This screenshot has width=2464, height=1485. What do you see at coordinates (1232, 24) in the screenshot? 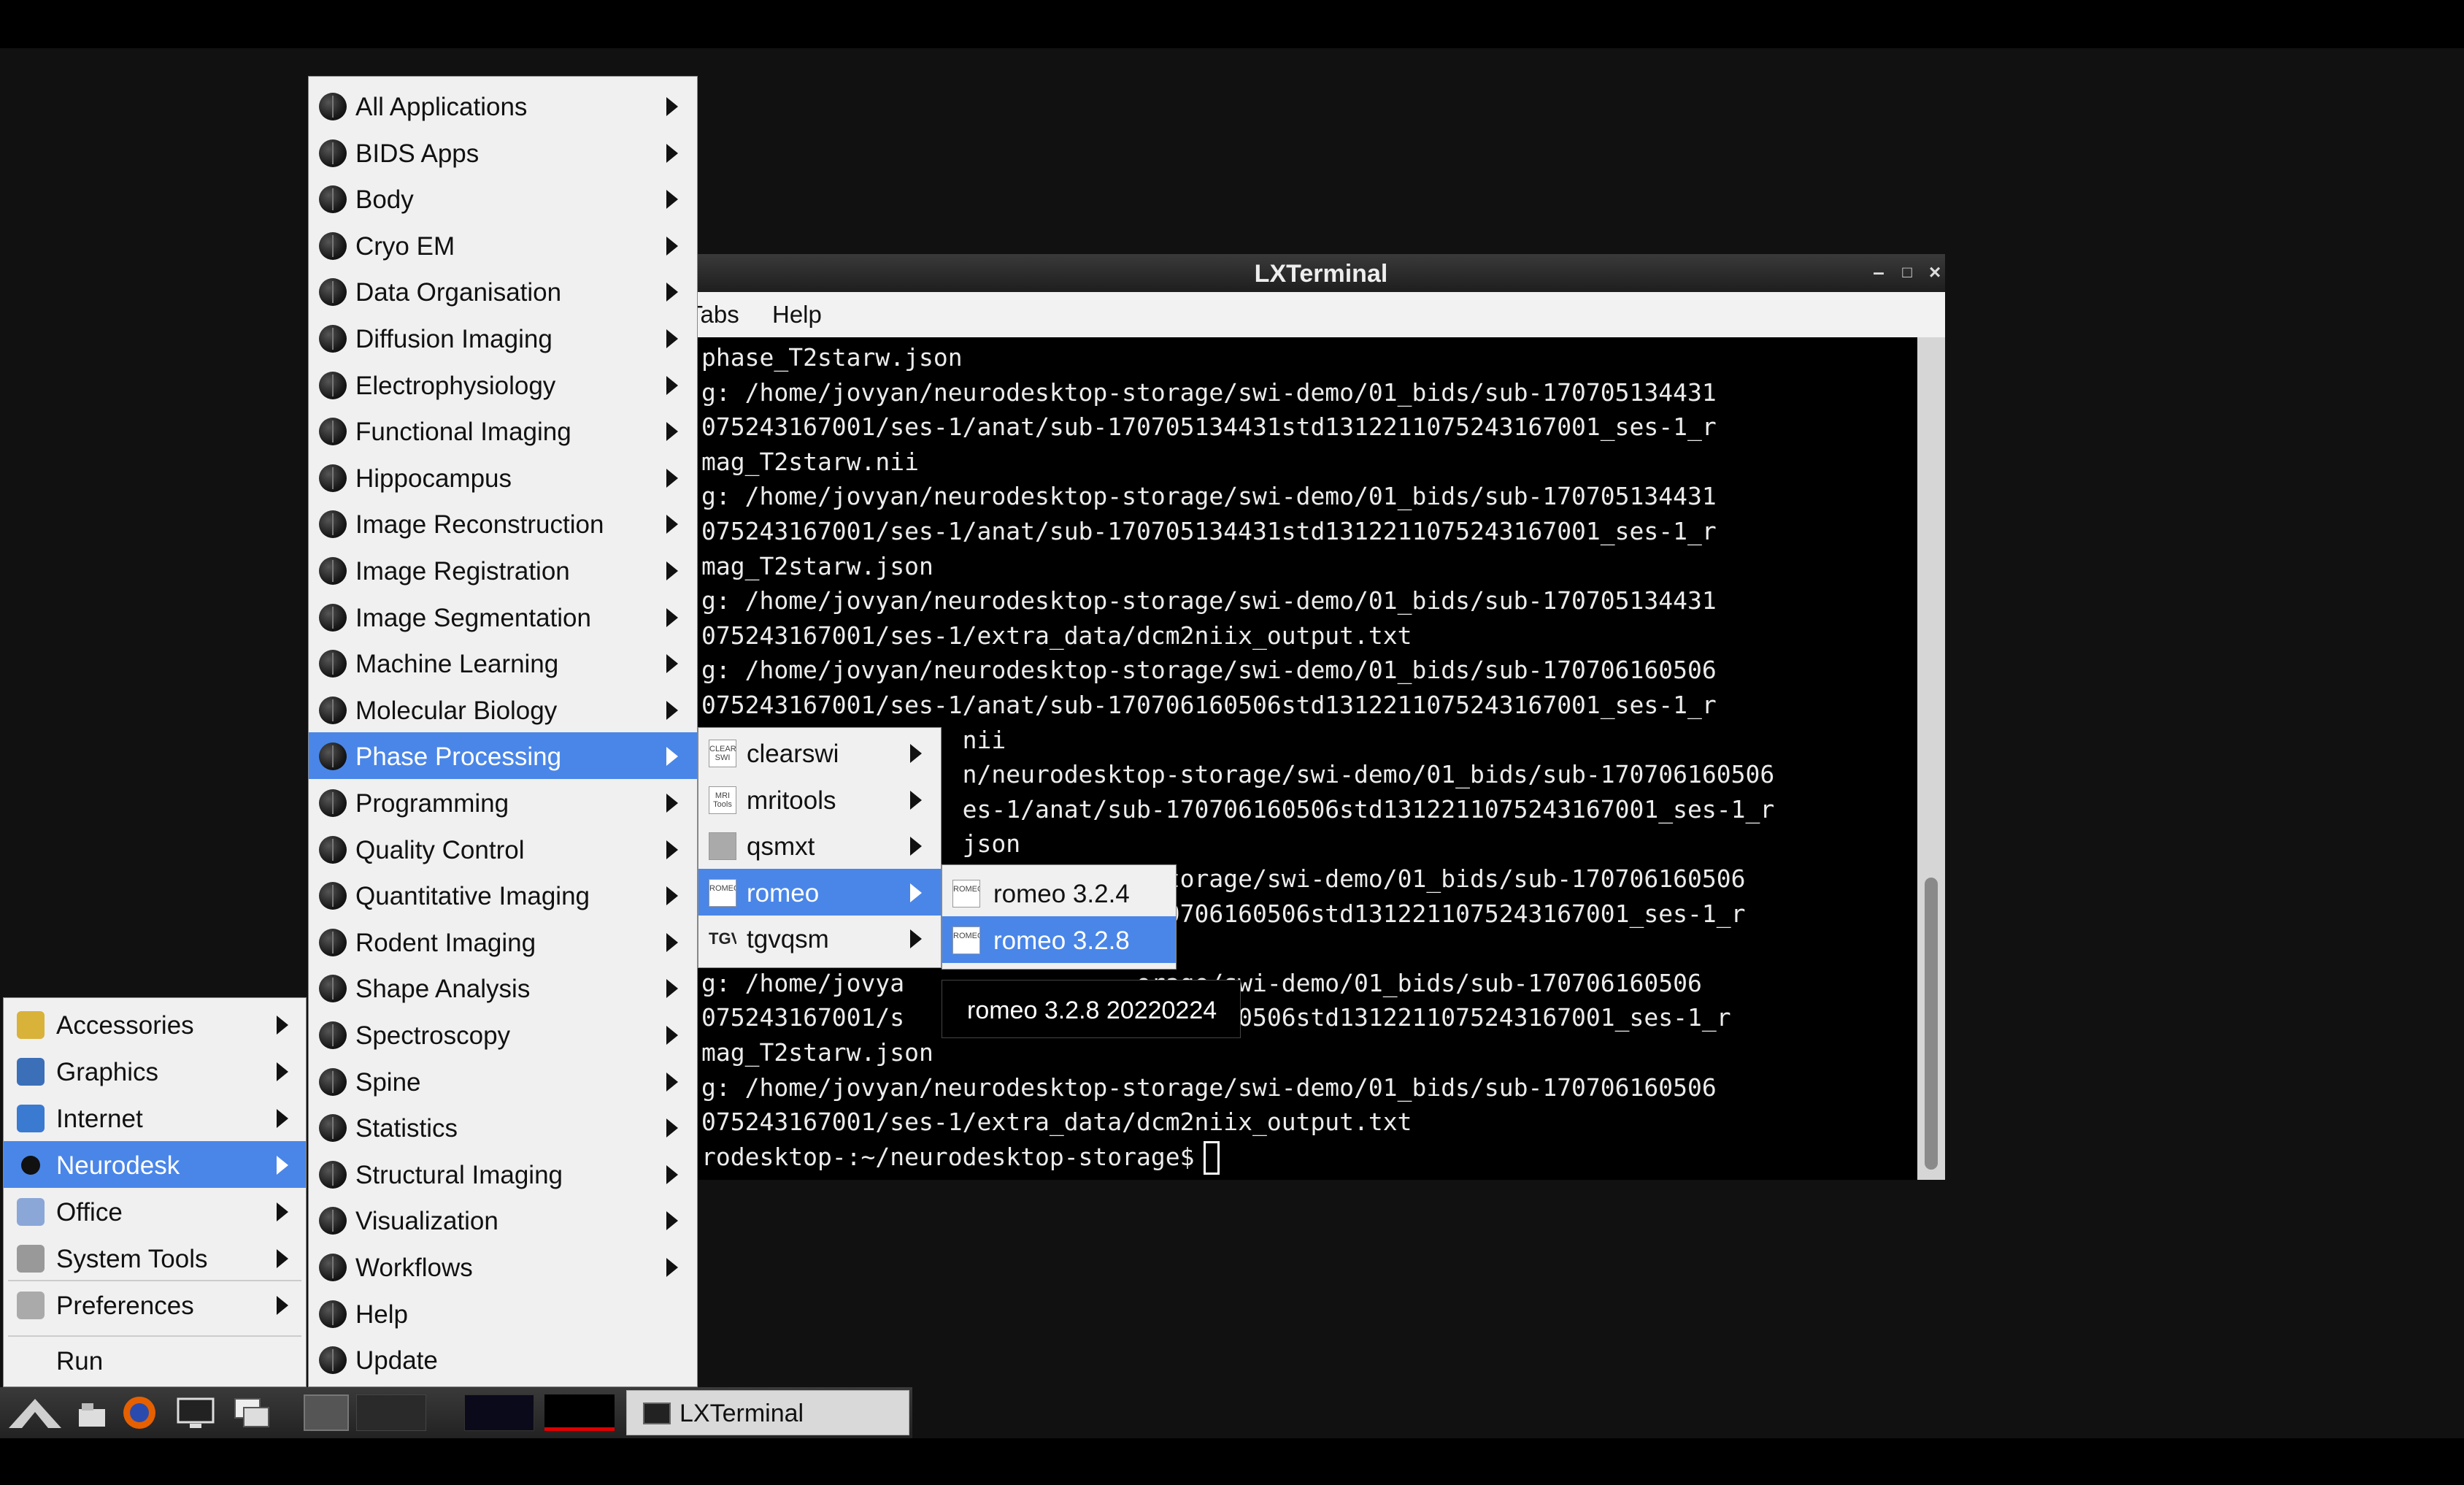
I see `top-black-bar` at bounding box center [1232, 24].